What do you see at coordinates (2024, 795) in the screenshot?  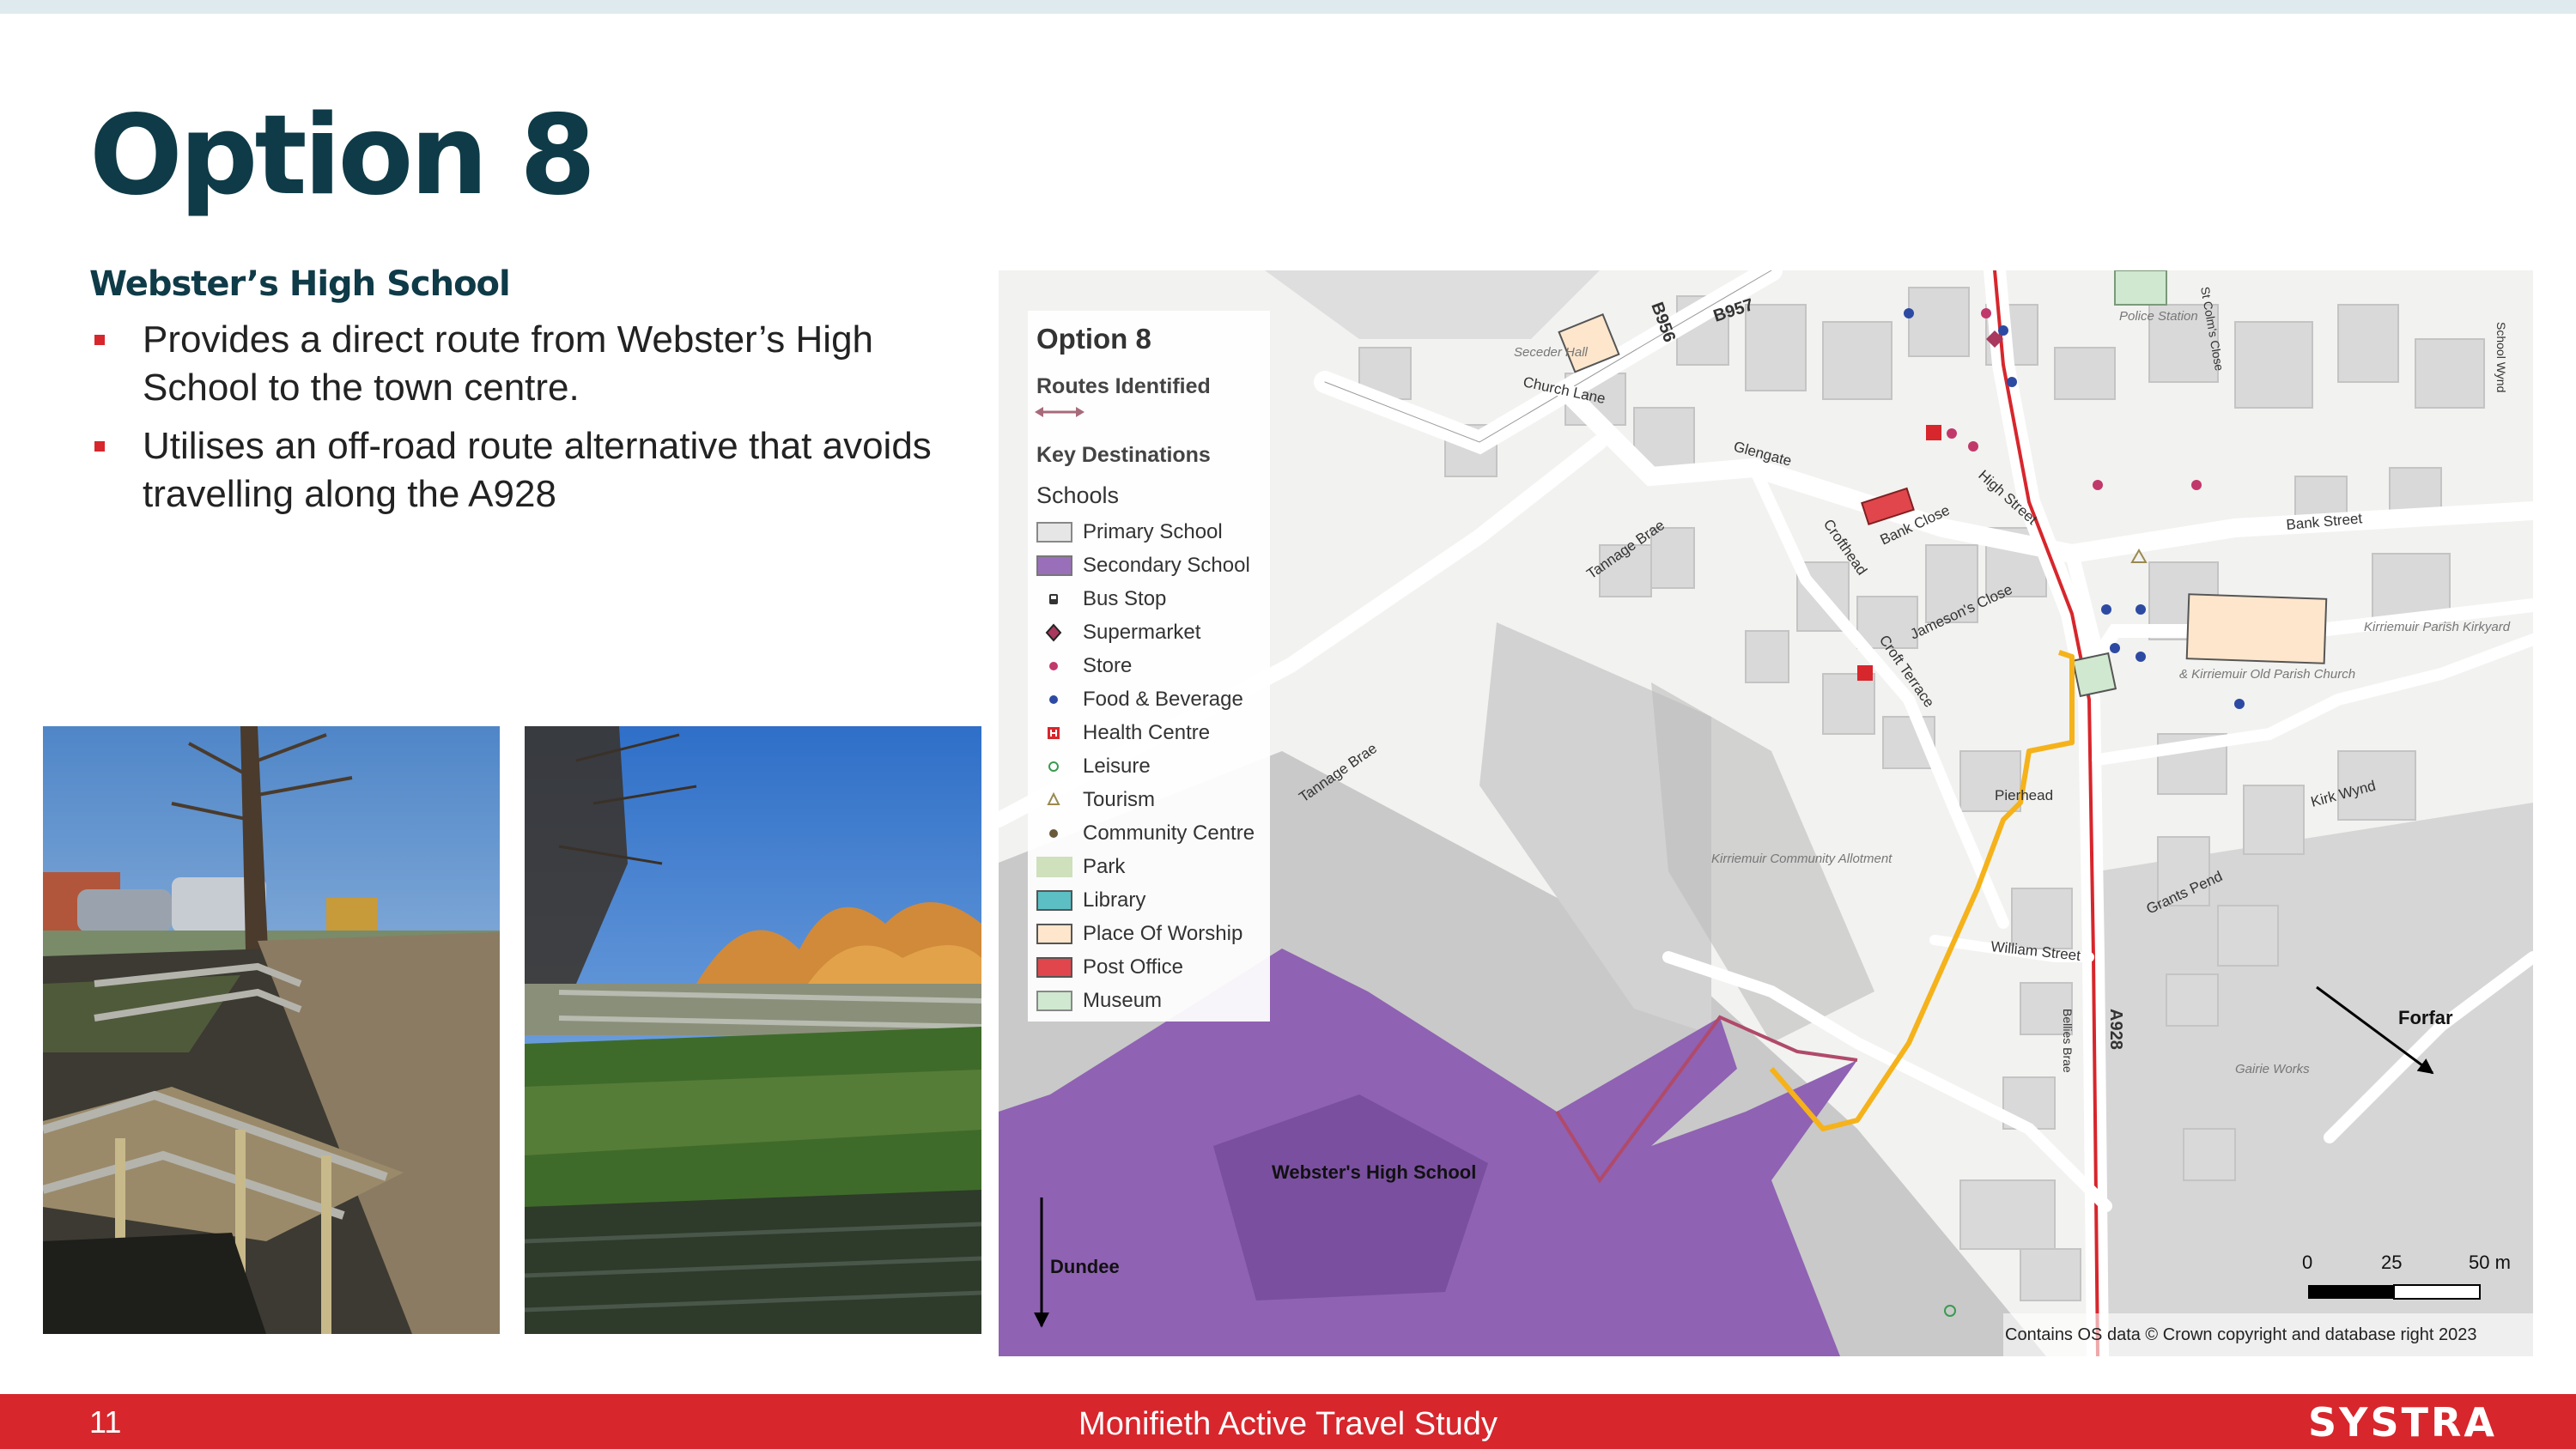 I see `road-label-pierhead: Pierhead` at bounding box center [2024, 795].